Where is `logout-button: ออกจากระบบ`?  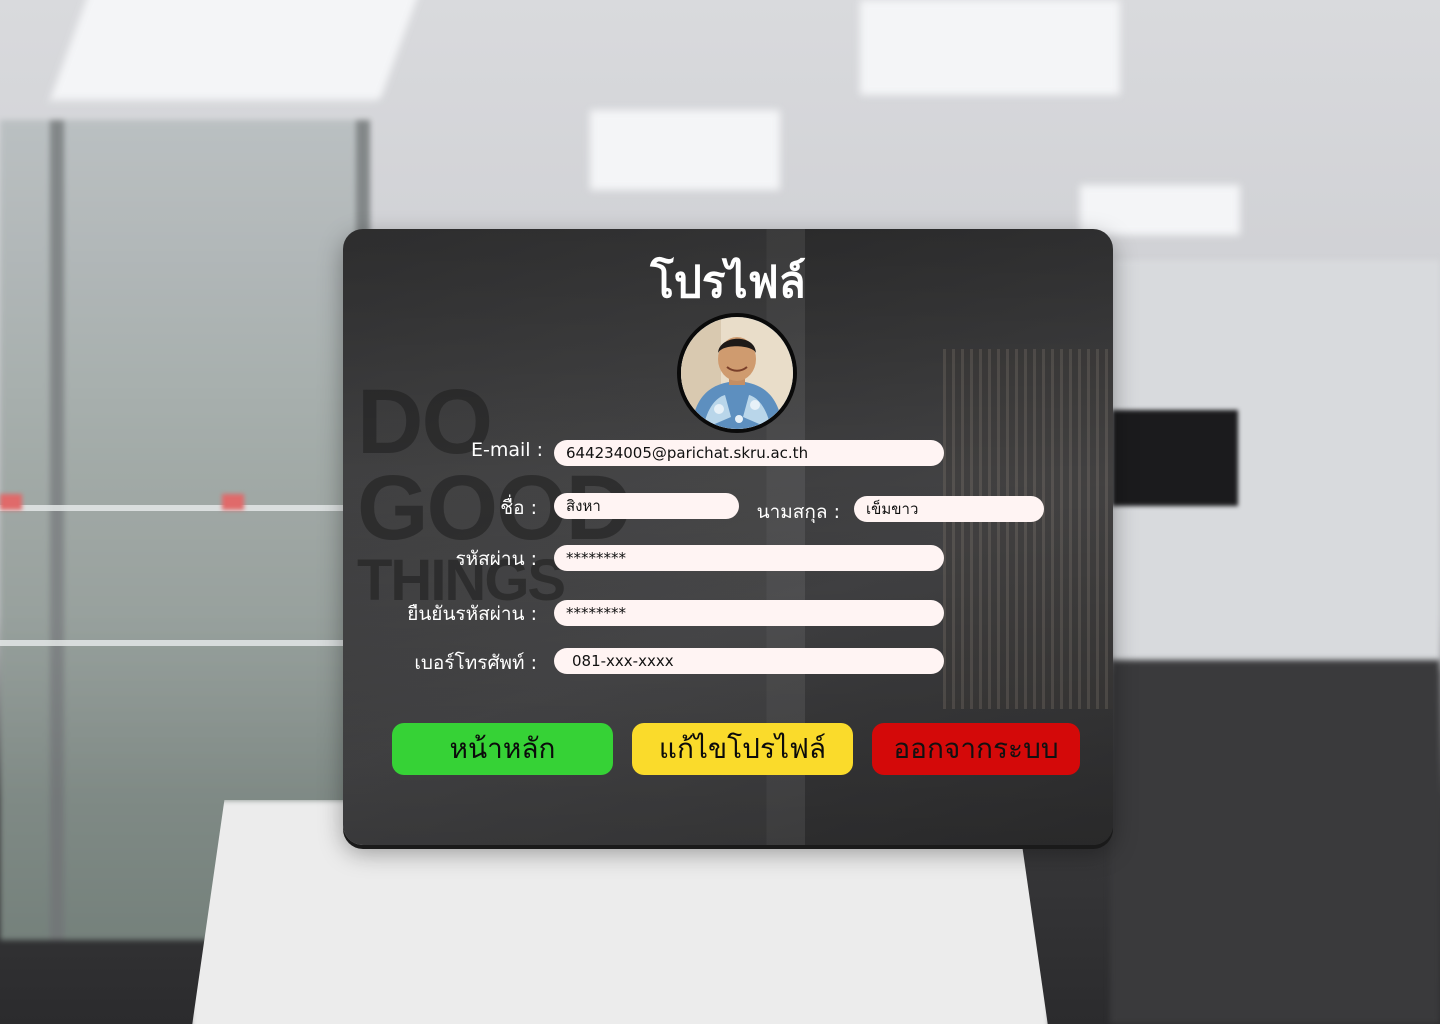
logout-button: ออกจากระบบ is located at coordinates (976, 749).